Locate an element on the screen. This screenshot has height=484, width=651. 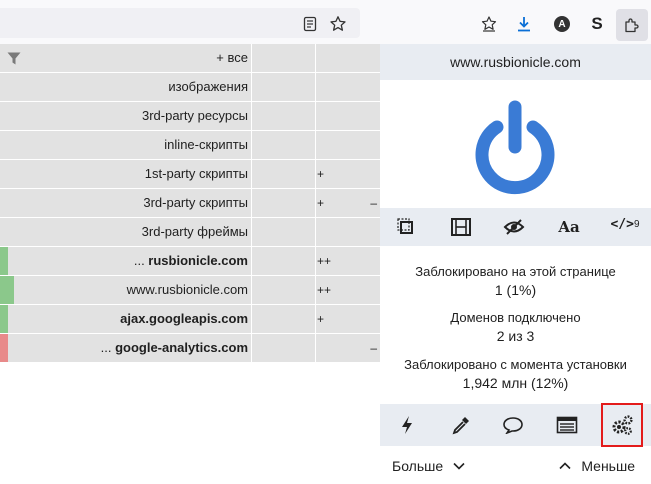
matrix-row-label: www.rusbionicle.com is located at coordinates (187, 289).